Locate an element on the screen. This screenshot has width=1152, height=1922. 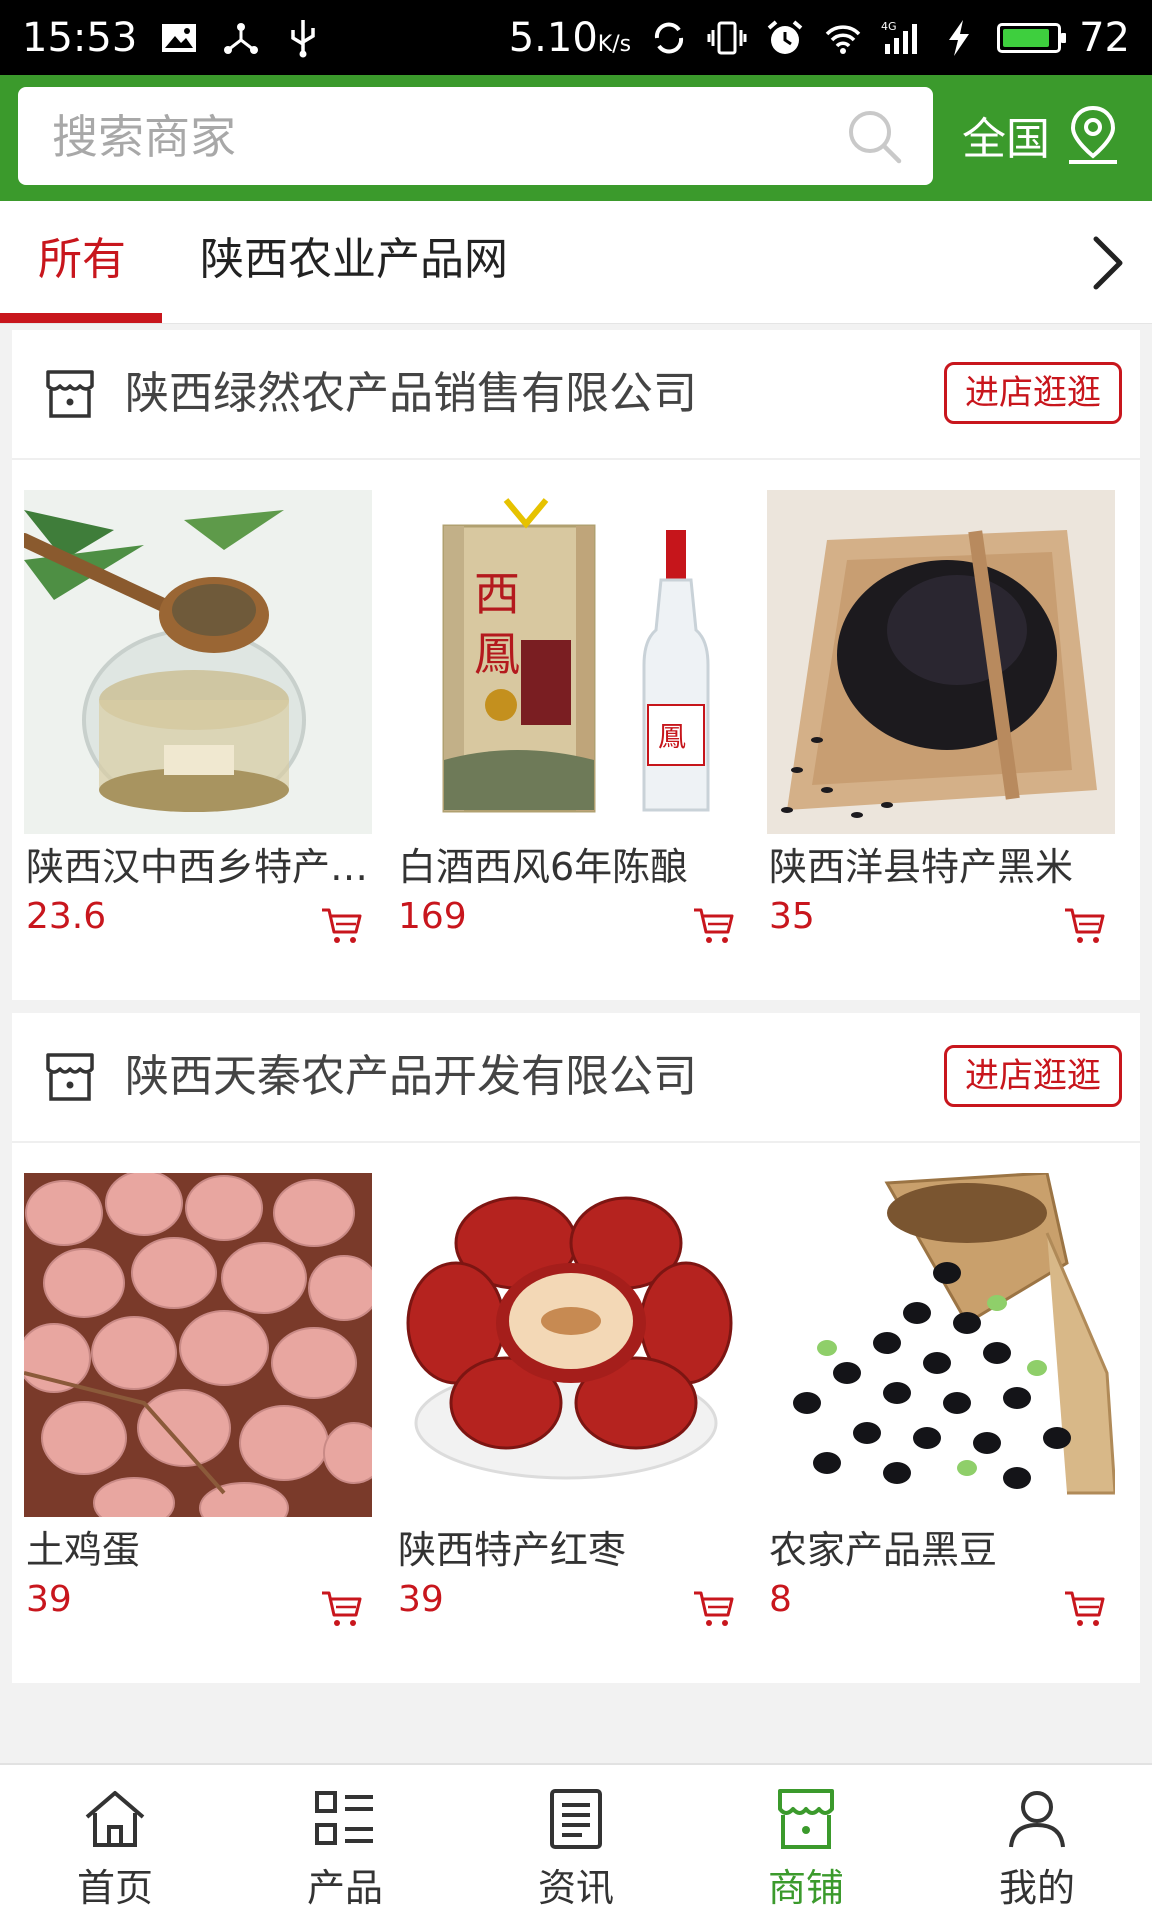
product-item: 陕西汉中西乡特产… 23.6 is located at coordinates (198, 716).